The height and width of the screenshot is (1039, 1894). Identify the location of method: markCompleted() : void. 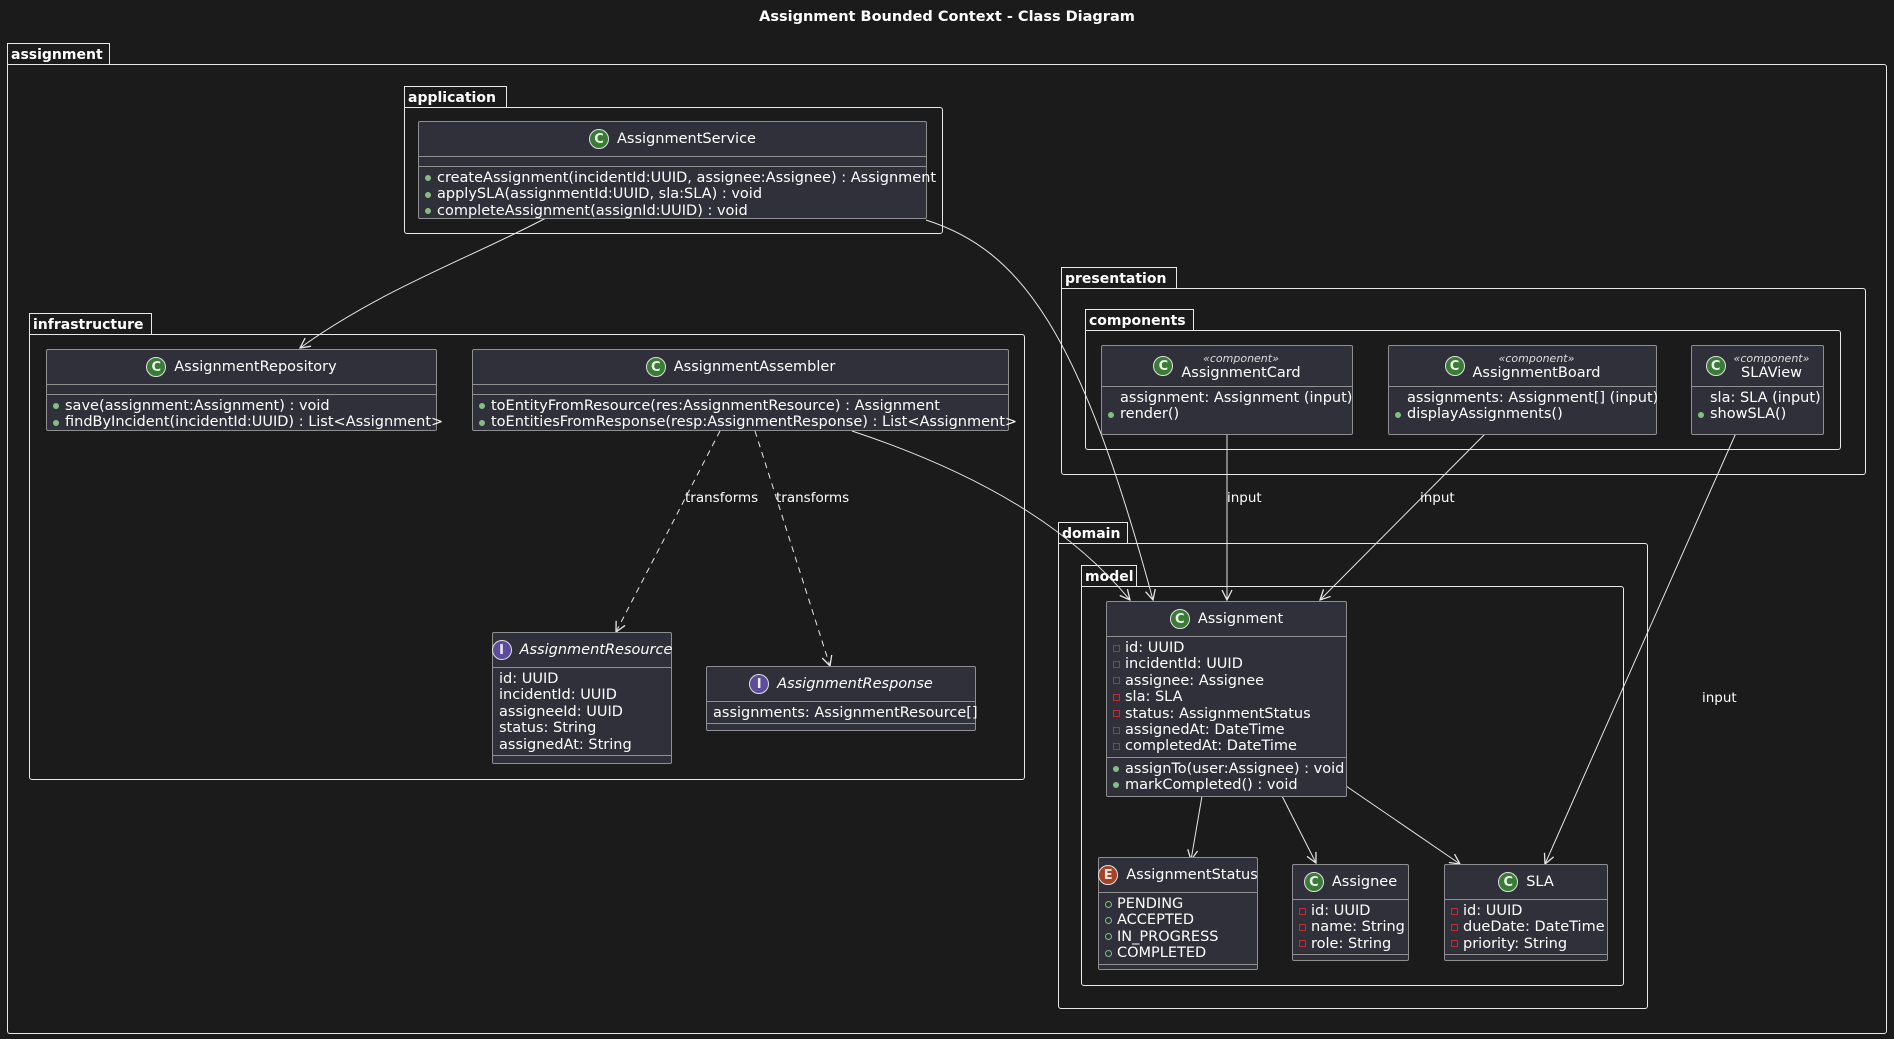
(1211, 785).